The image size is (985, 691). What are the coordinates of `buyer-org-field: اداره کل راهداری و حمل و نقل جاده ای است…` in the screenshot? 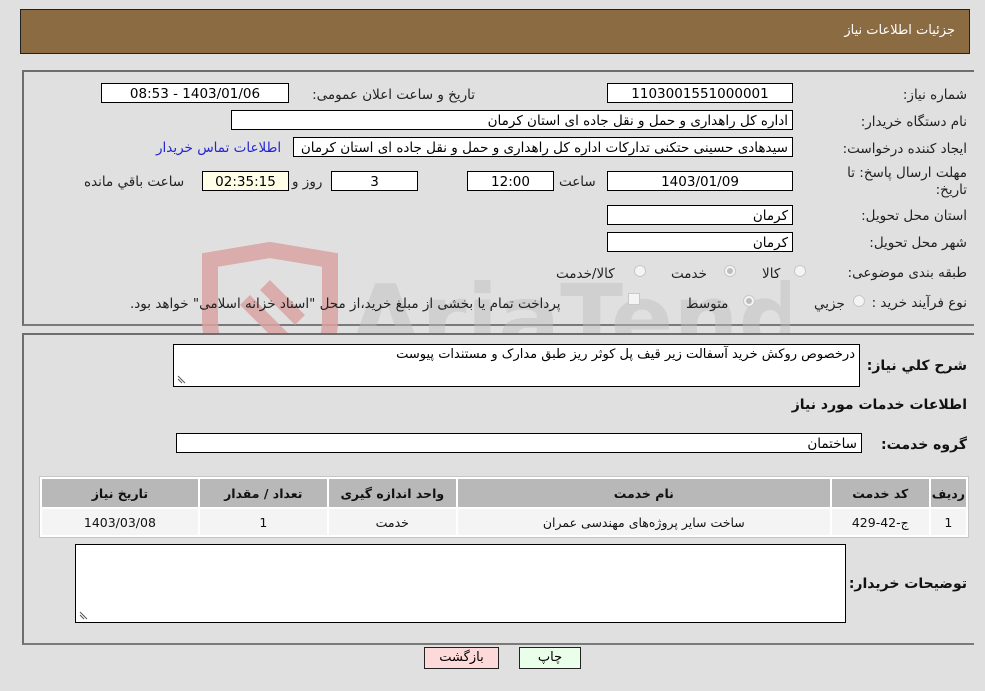 It's located at (512, 120).